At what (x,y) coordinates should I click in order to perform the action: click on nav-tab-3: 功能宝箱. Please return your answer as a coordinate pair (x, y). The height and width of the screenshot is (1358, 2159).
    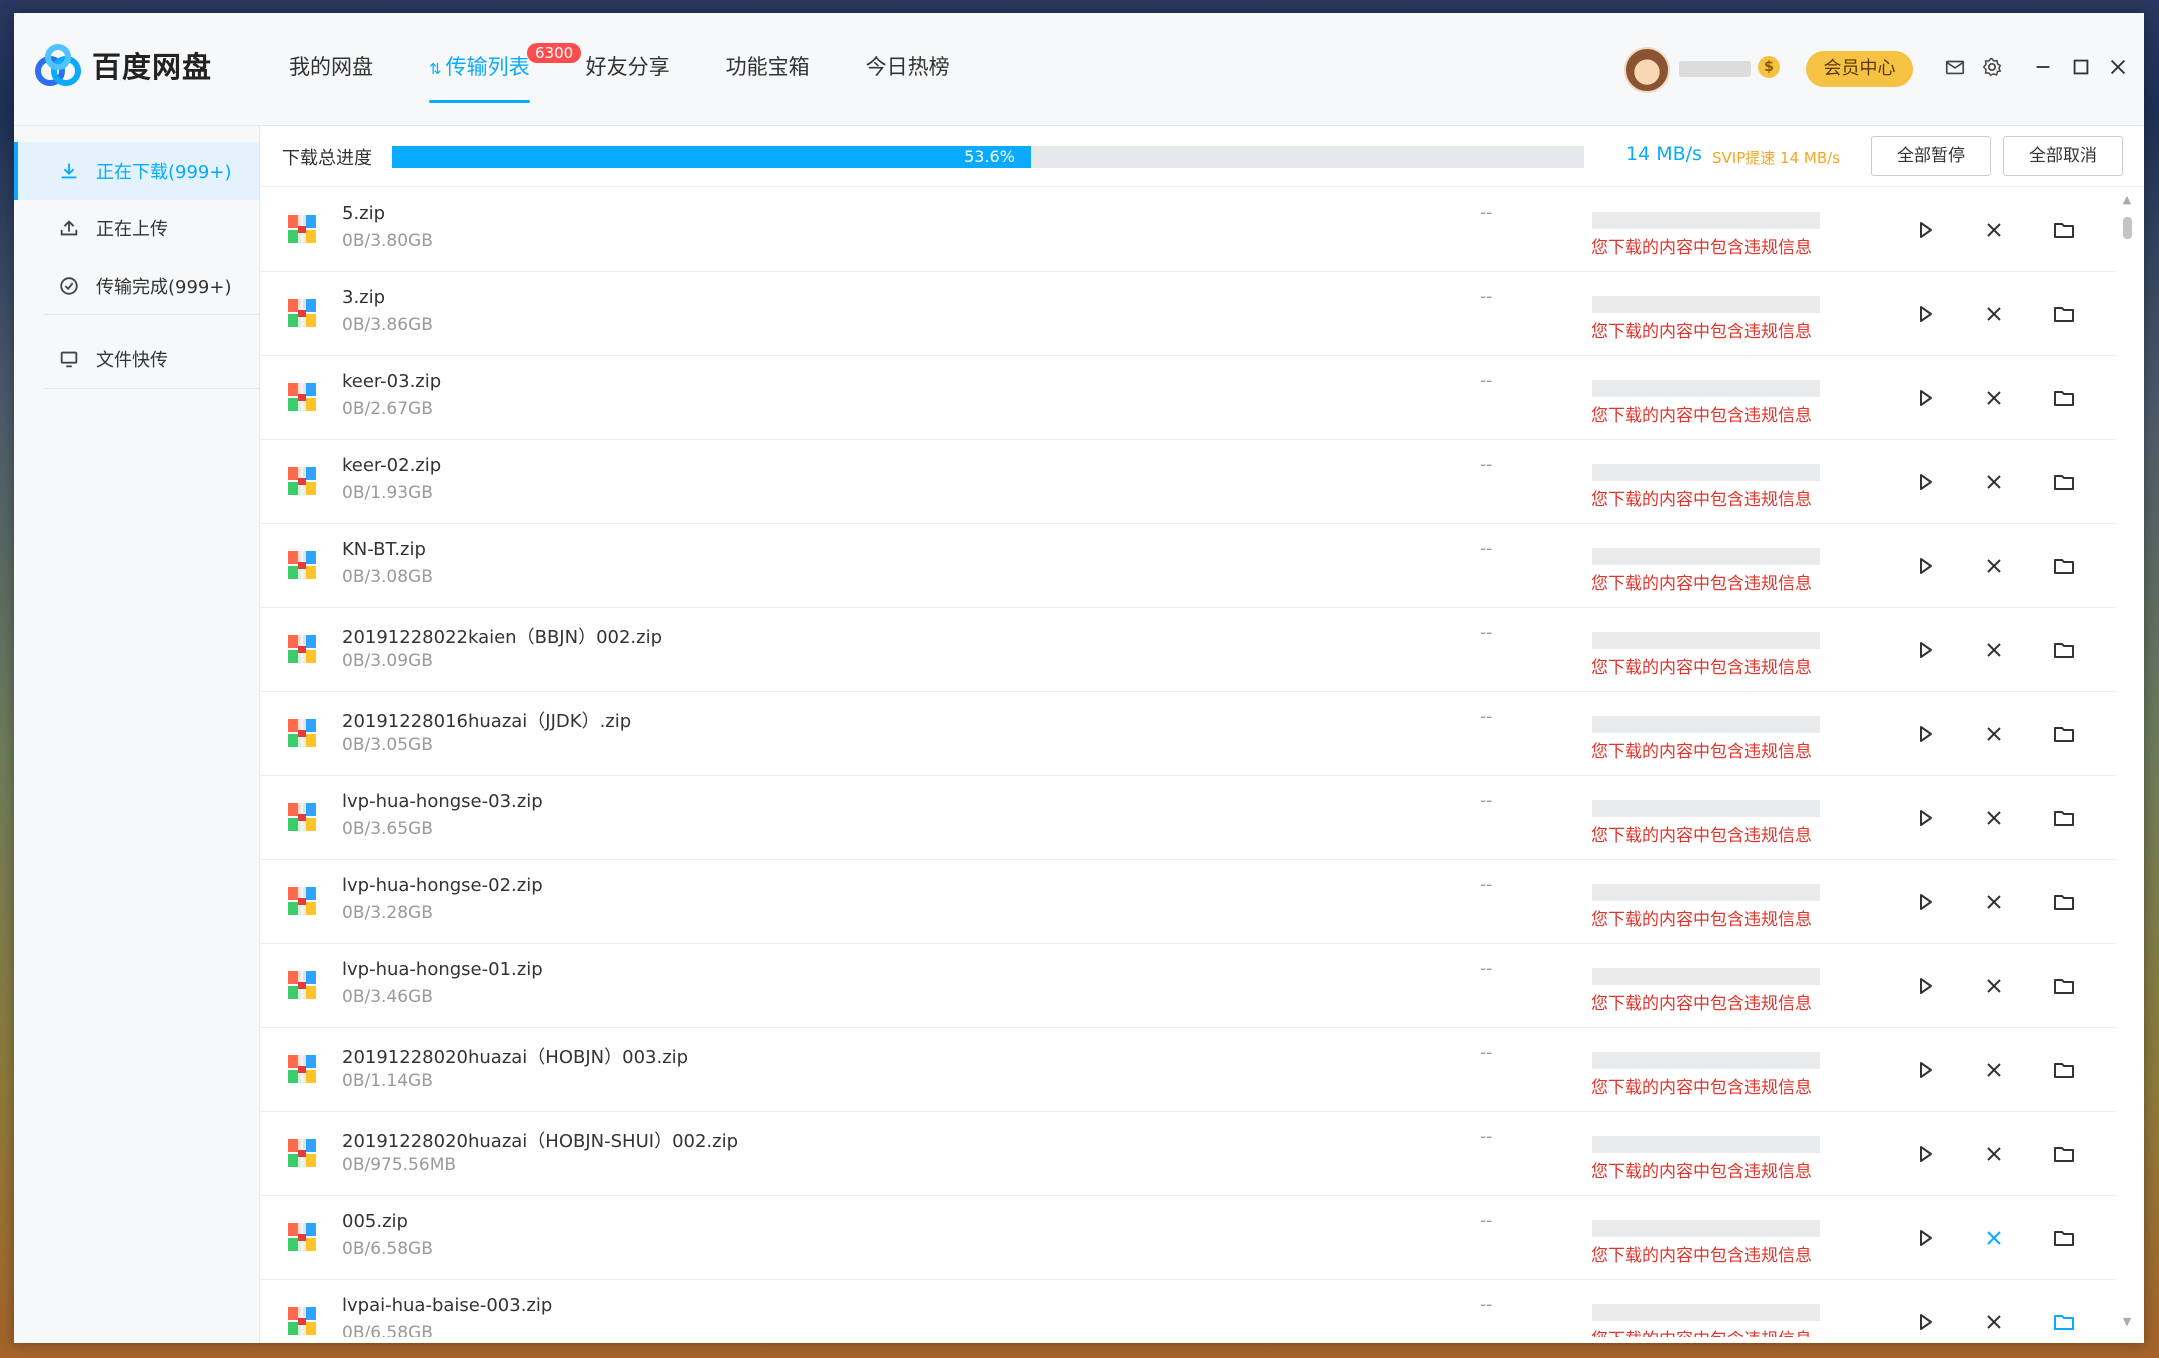
    Looking at the image, I should click on (768, 69).